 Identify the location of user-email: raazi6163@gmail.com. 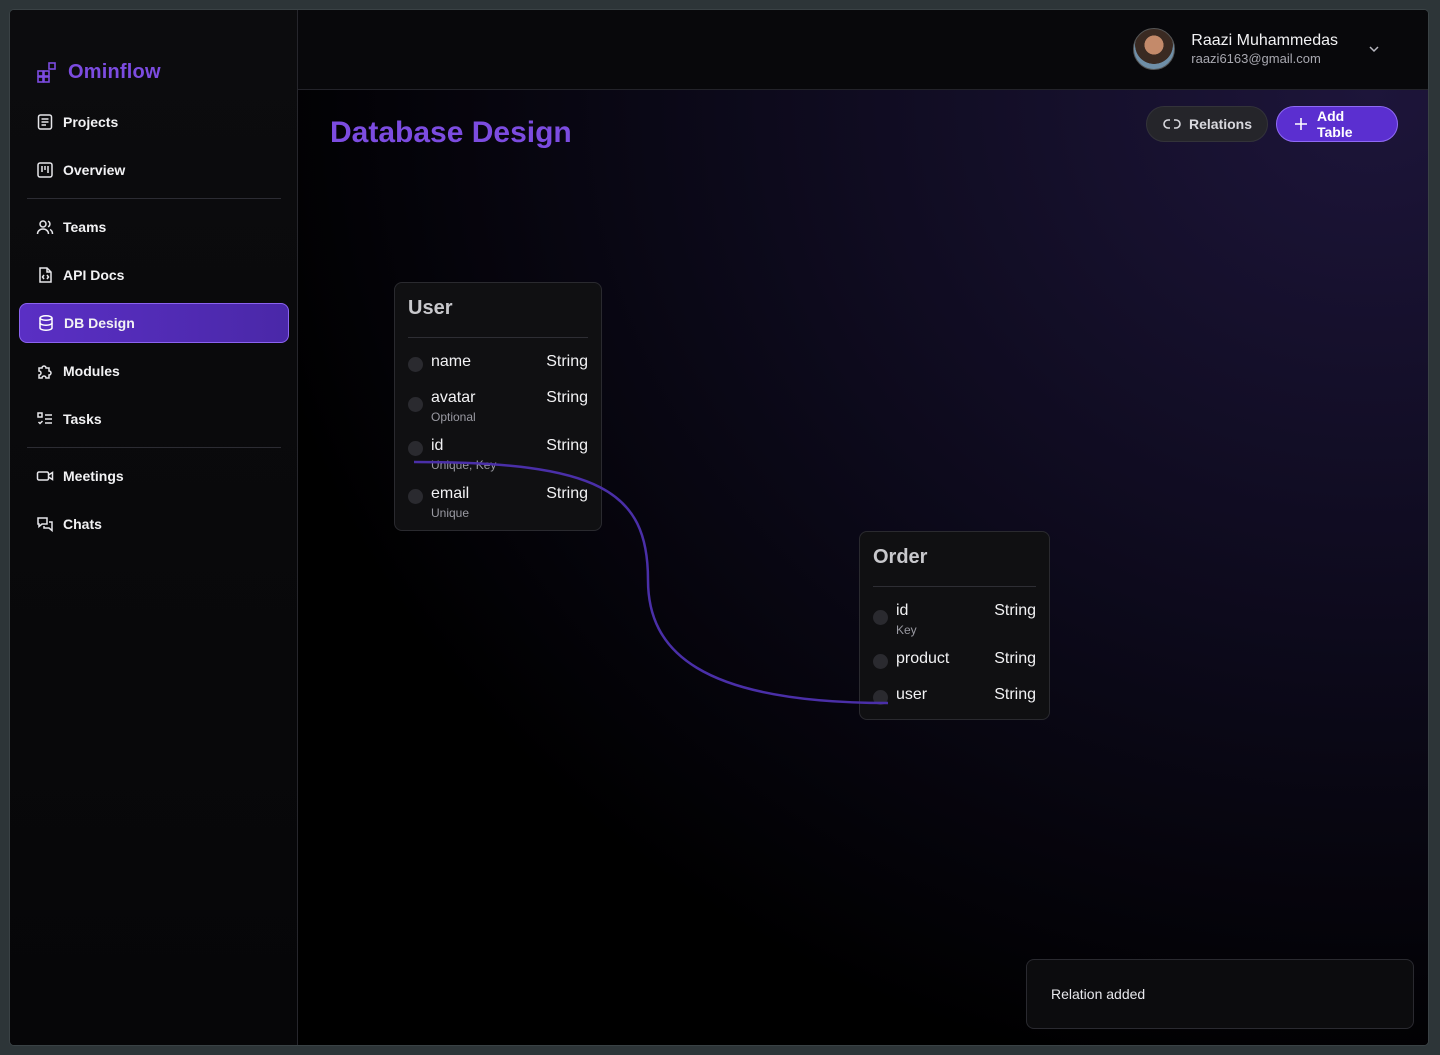
(1256, 58).